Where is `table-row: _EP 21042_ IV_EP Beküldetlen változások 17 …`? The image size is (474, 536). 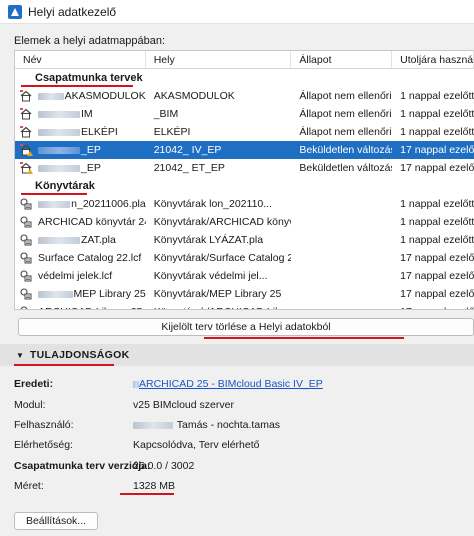 table-row: _EP 21042_ IV_EP Beküldetlen változások 17 … is located at coordinates (244, 150).